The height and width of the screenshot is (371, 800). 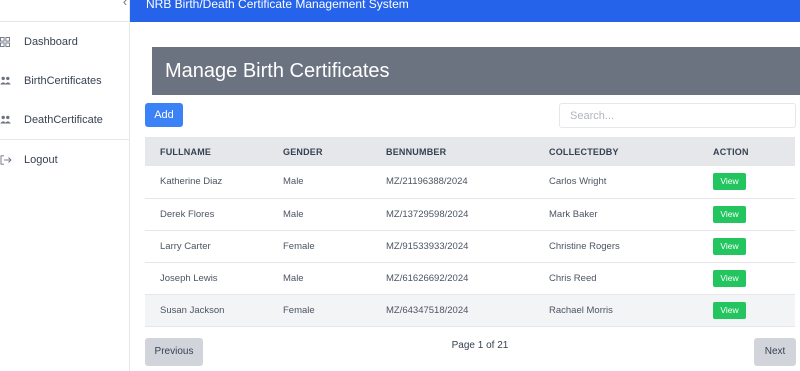 What do you see at coordinates (573, 278) in the screenshot?
I see `cell-collectedby: Chris Reed` at bounding box center [573, 278].